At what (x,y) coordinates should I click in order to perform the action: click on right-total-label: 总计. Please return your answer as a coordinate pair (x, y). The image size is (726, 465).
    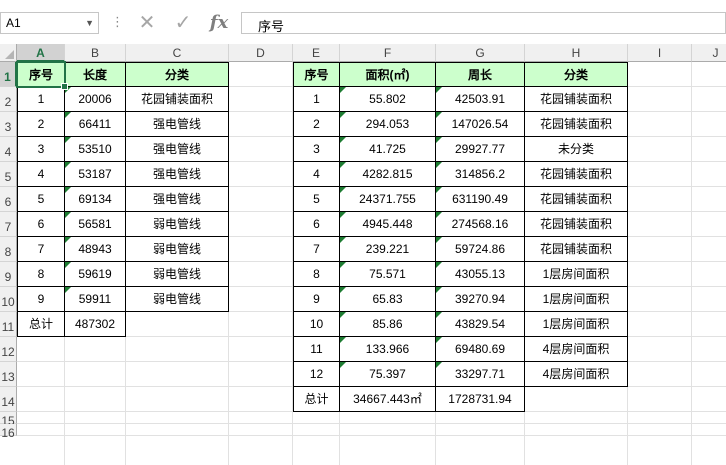
    Looking at the image, I should click on (316, 399).